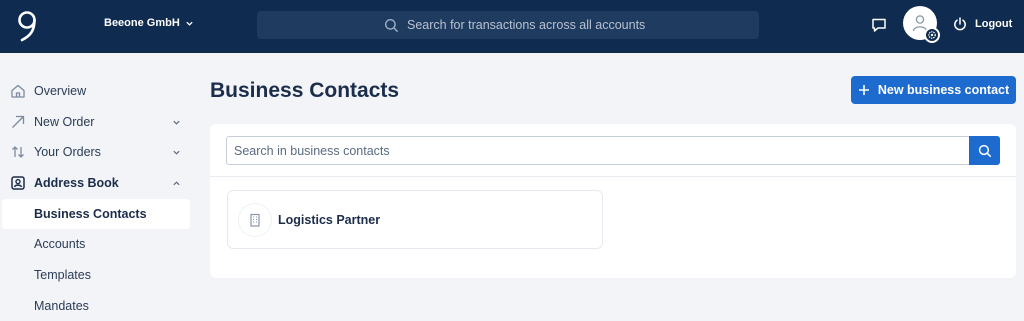 The image size is (1024, 321). Describe the element at coordinates (943, 90) in the screenshot. I see `new-business-contact-label: New business contact` at that location.